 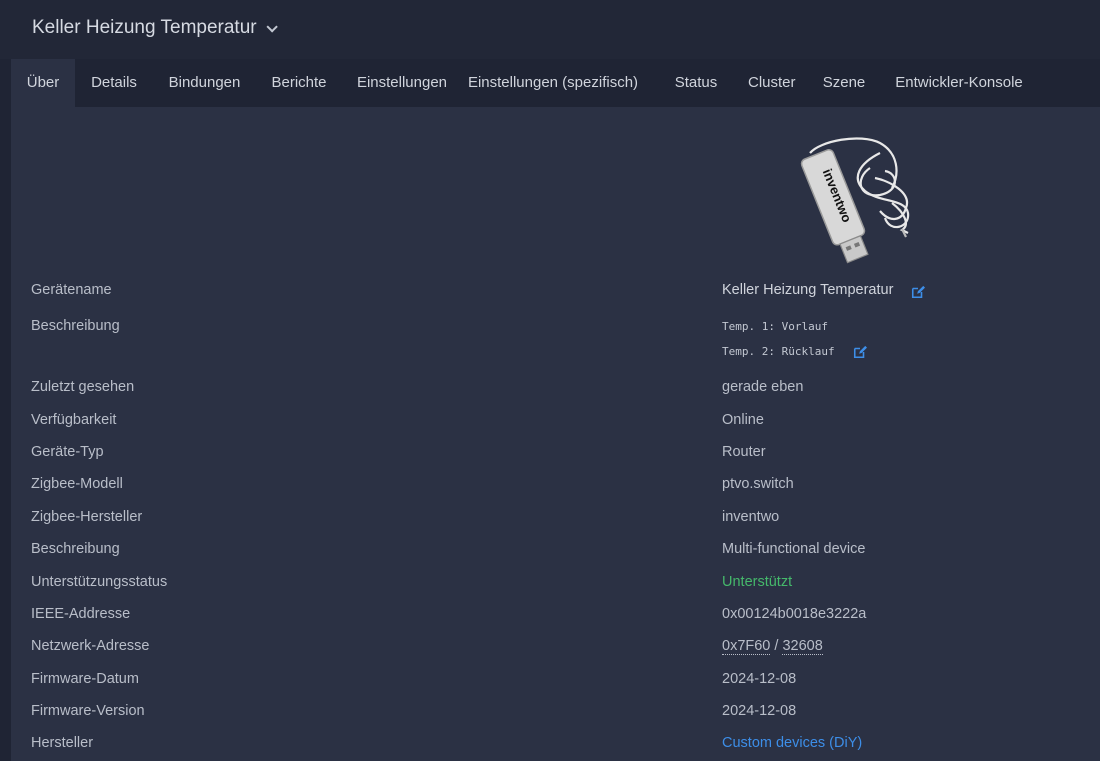 What do you see at coordinates (751, 517) in the screenshot?
I see `value-zigbee-manufacturer: inventwo` at bounding box center [751, 517].